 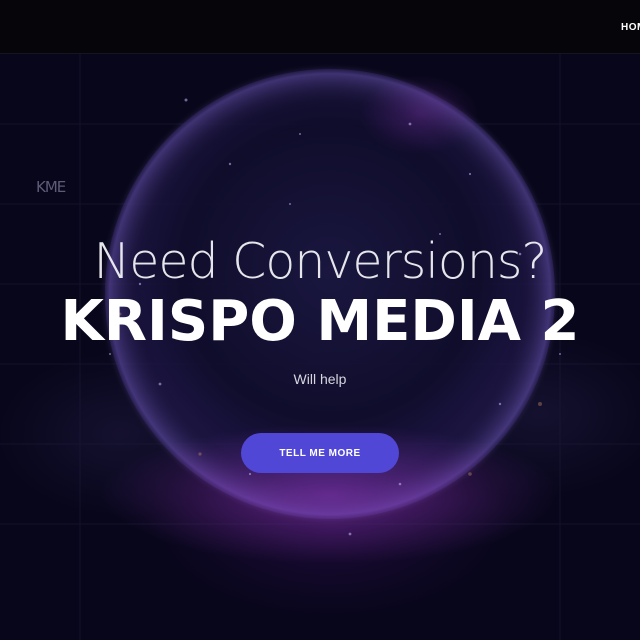 I want to click on hero-title: KRISPO MEDIA 2, so click(x=320, y=321).